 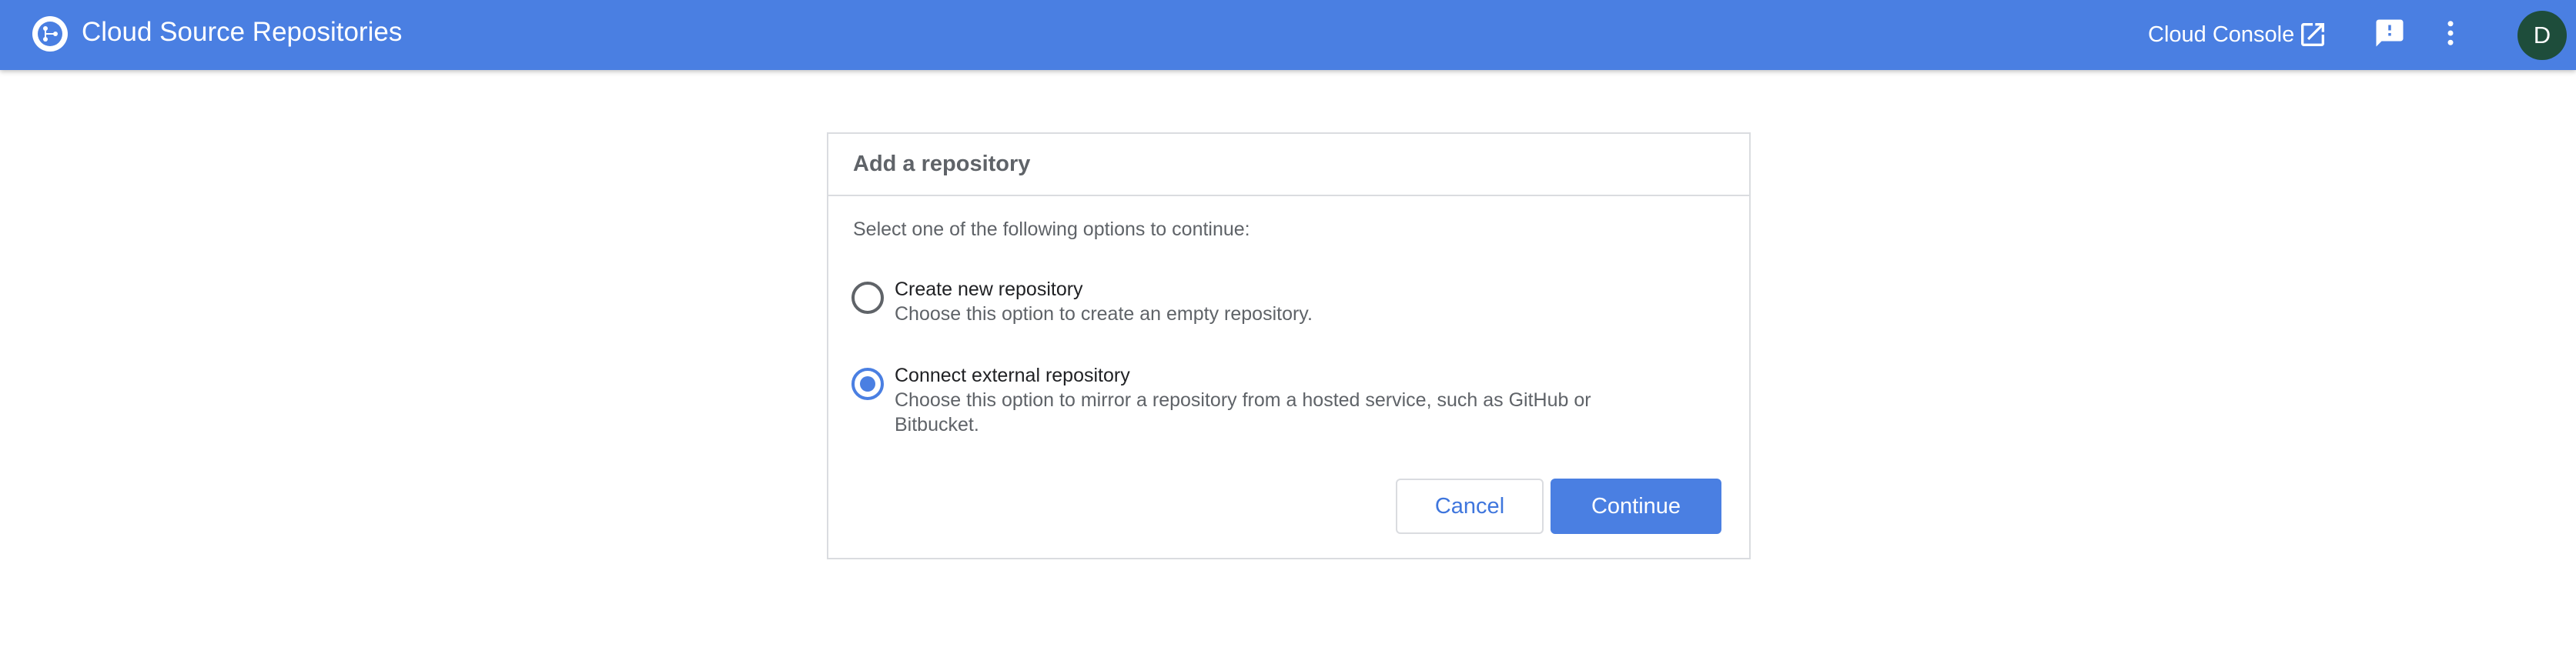 I want to click on feedback-button, so click(x=2389, y=34).